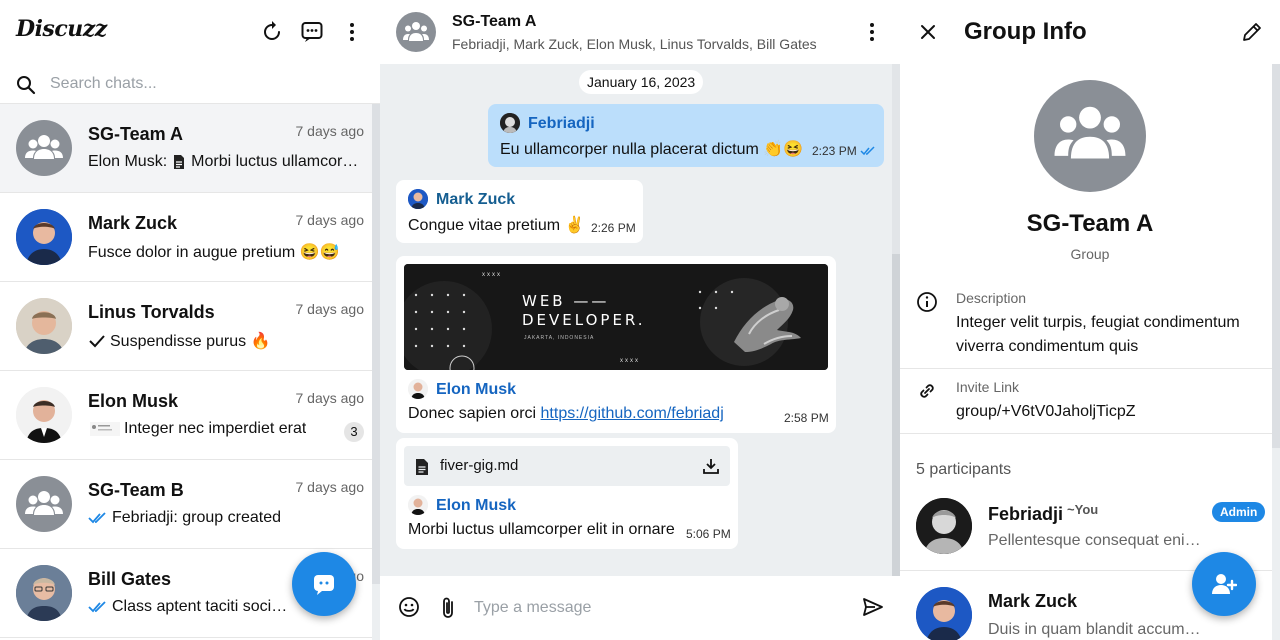 The image size is (1280, 640). Describe the element at coordinates (190, 341) in the screenshot. I see `preview-text: Suspendisse purus 🔥` at that location.